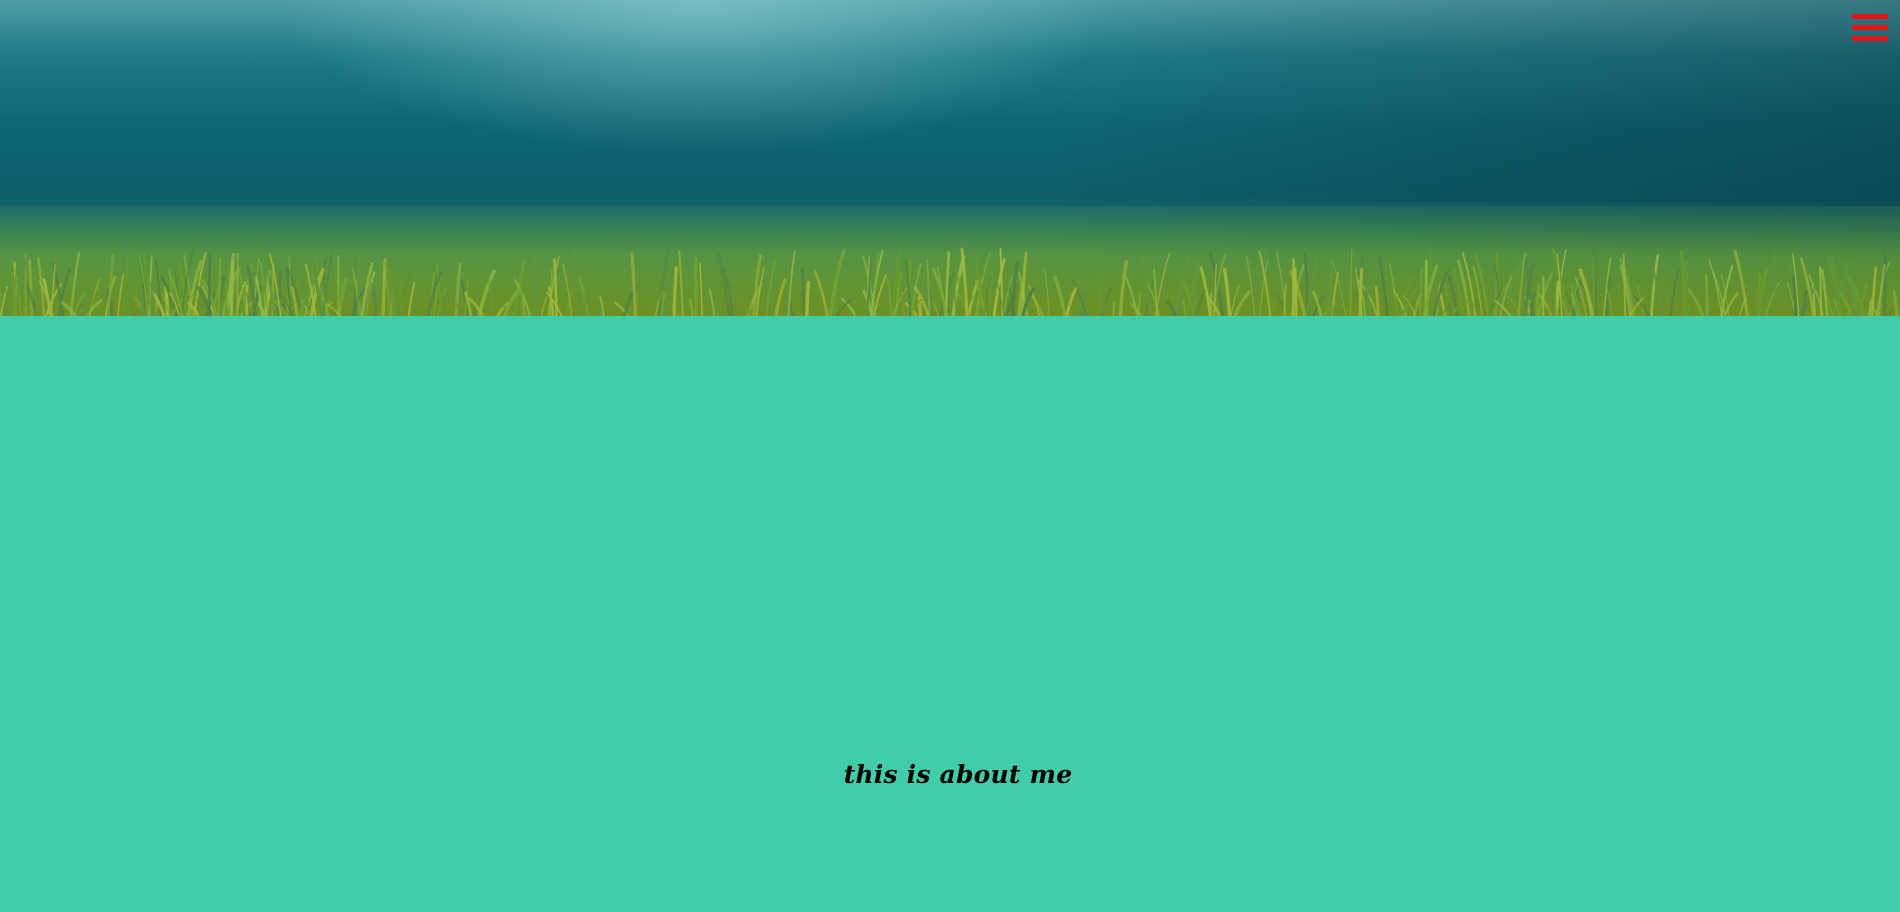 Image resolution: width=1900 pixels, height=912 pixels. I want to click on menu-bar-middle, so click(1870, 27).